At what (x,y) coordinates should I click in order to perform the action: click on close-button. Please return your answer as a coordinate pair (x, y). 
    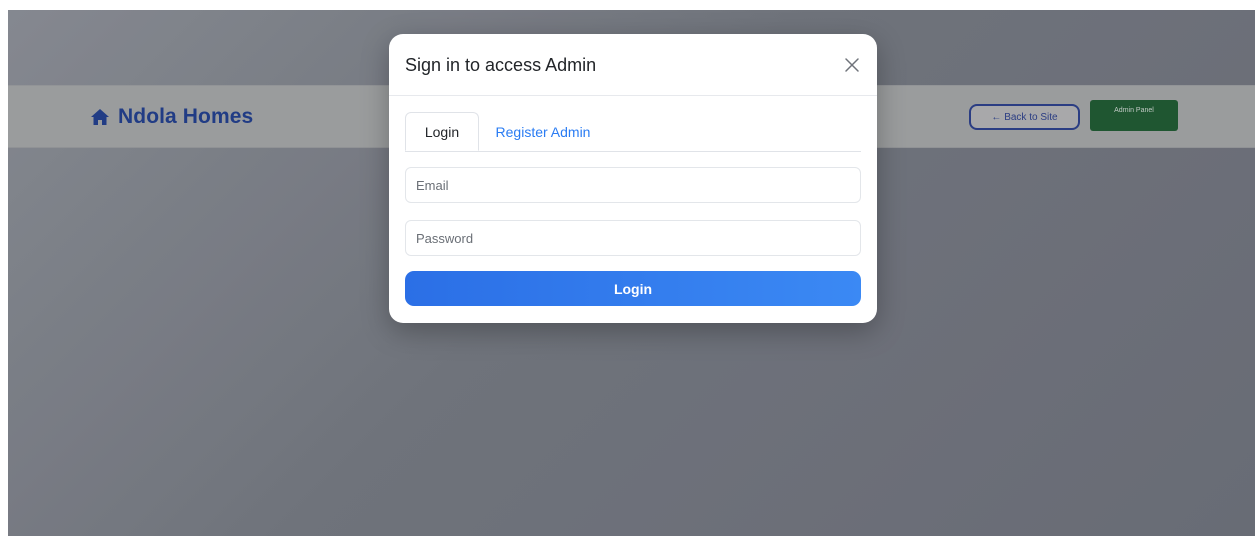
    Looking at the image, I should click on (852, 65).